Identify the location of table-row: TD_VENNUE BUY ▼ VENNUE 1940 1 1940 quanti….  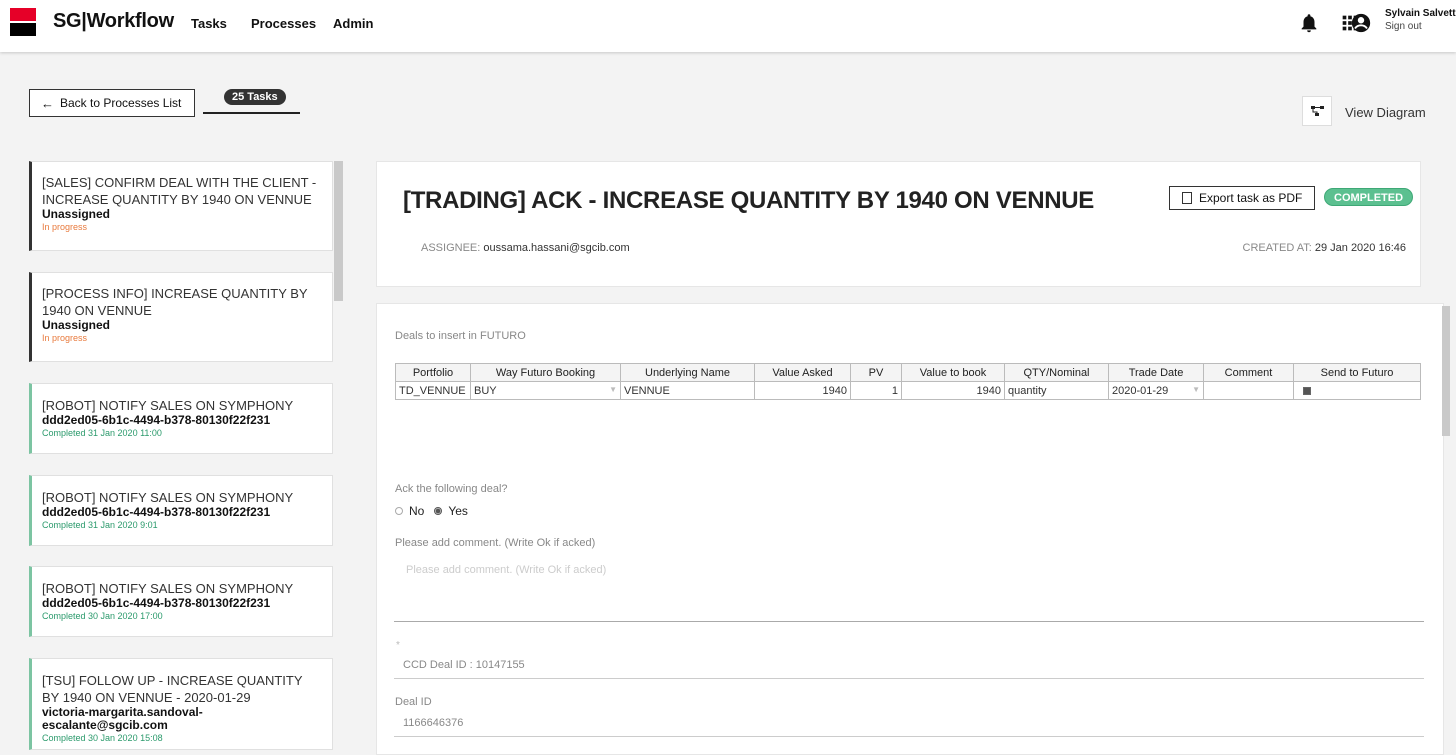
(908, 390).